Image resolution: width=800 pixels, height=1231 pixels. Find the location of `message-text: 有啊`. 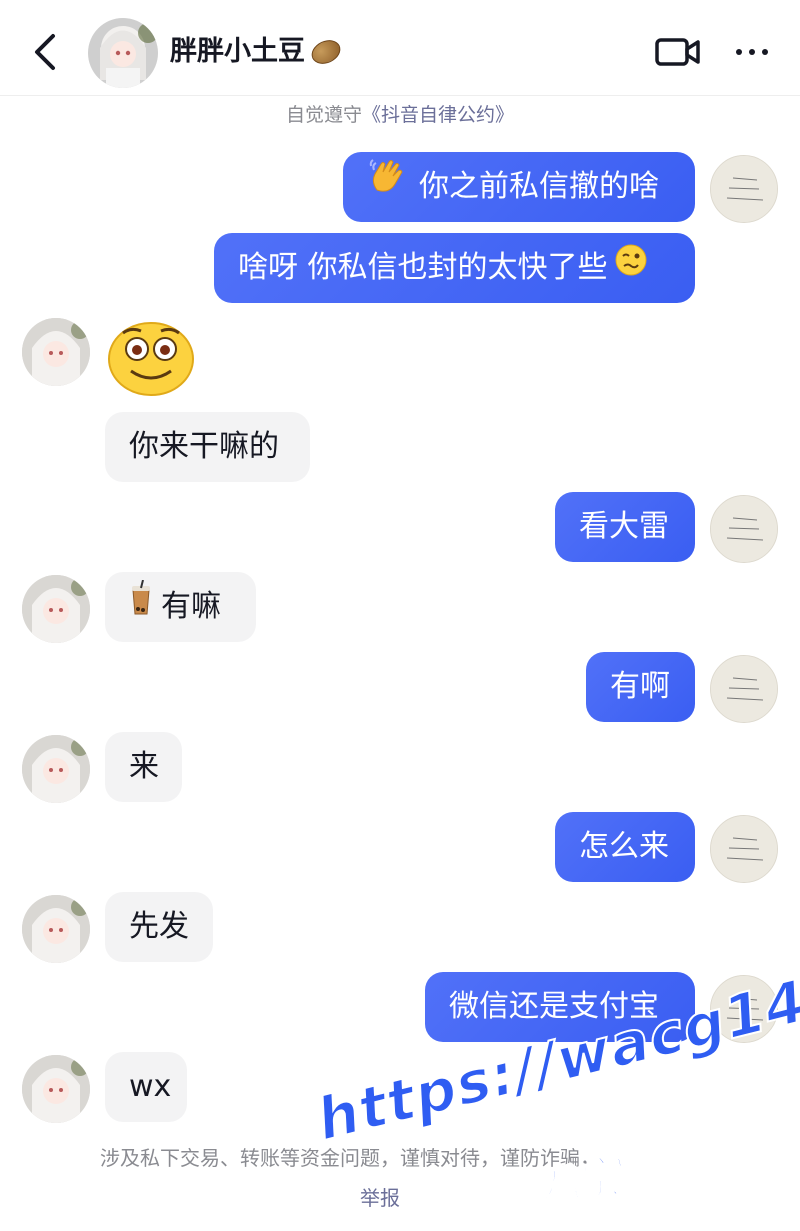

message-text: 有啊 is located at coordinates (640, 686).